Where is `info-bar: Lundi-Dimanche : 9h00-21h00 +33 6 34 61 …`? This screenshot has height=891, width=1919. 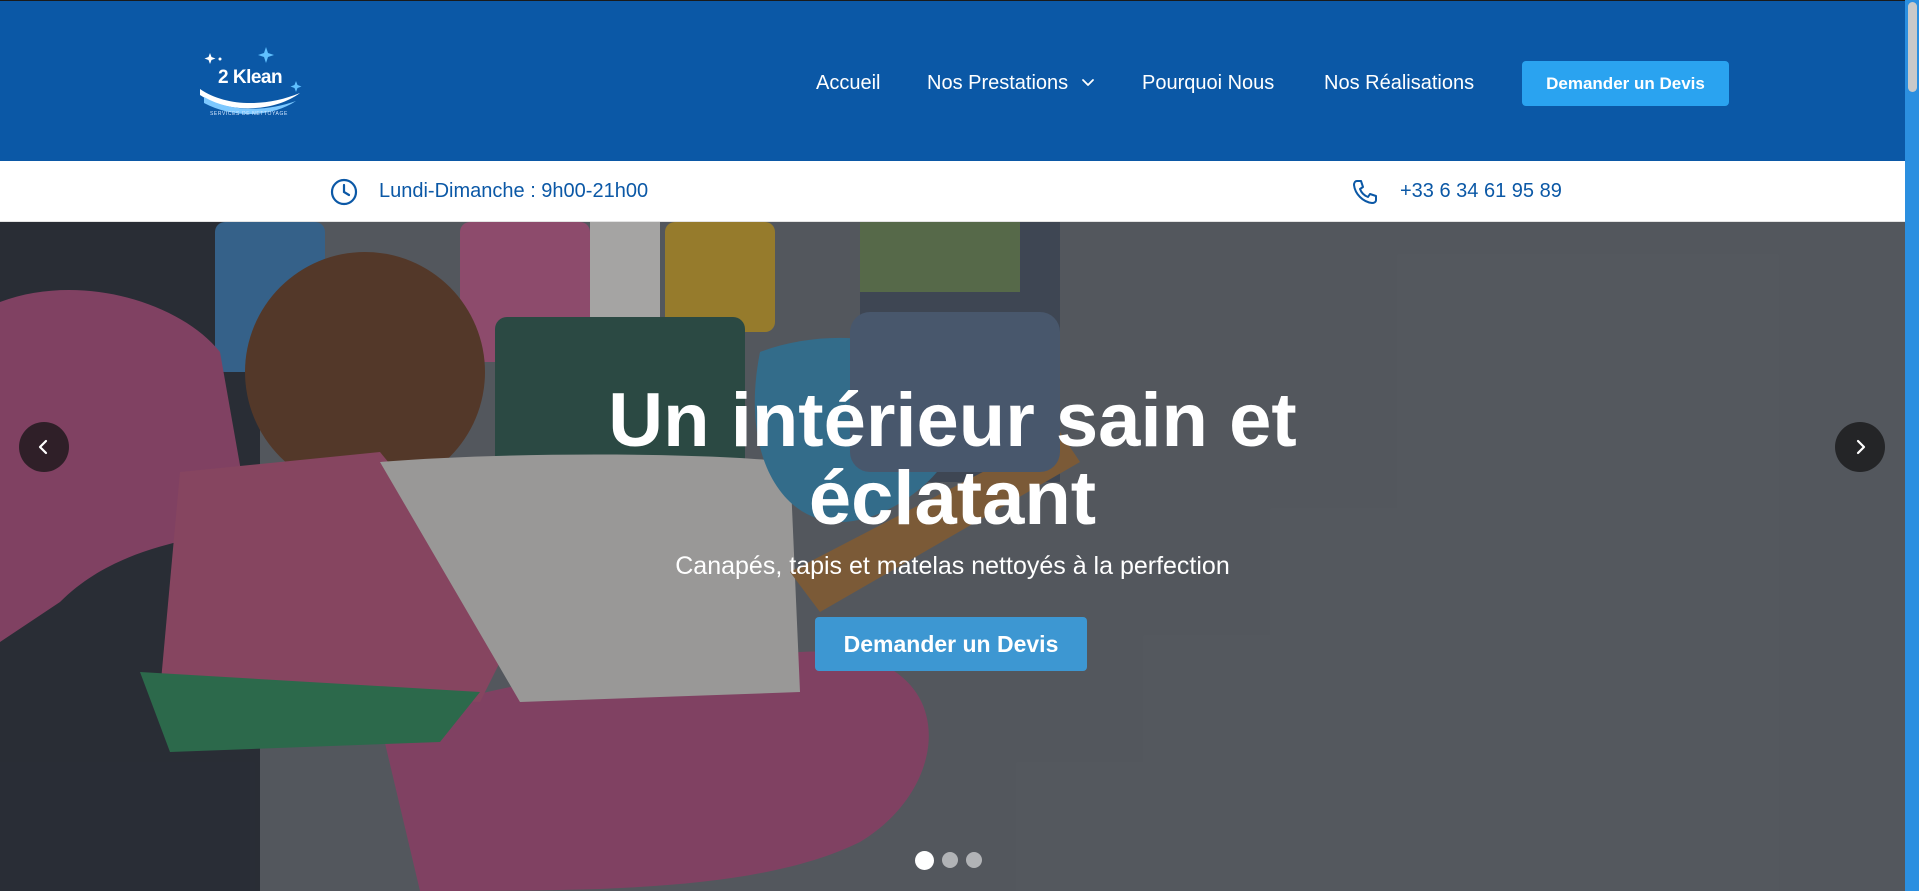
info-bar: Lundi-Dimanche : 9h00-21h00 +33 6 34 61 … is located at coordinates (952, 191).